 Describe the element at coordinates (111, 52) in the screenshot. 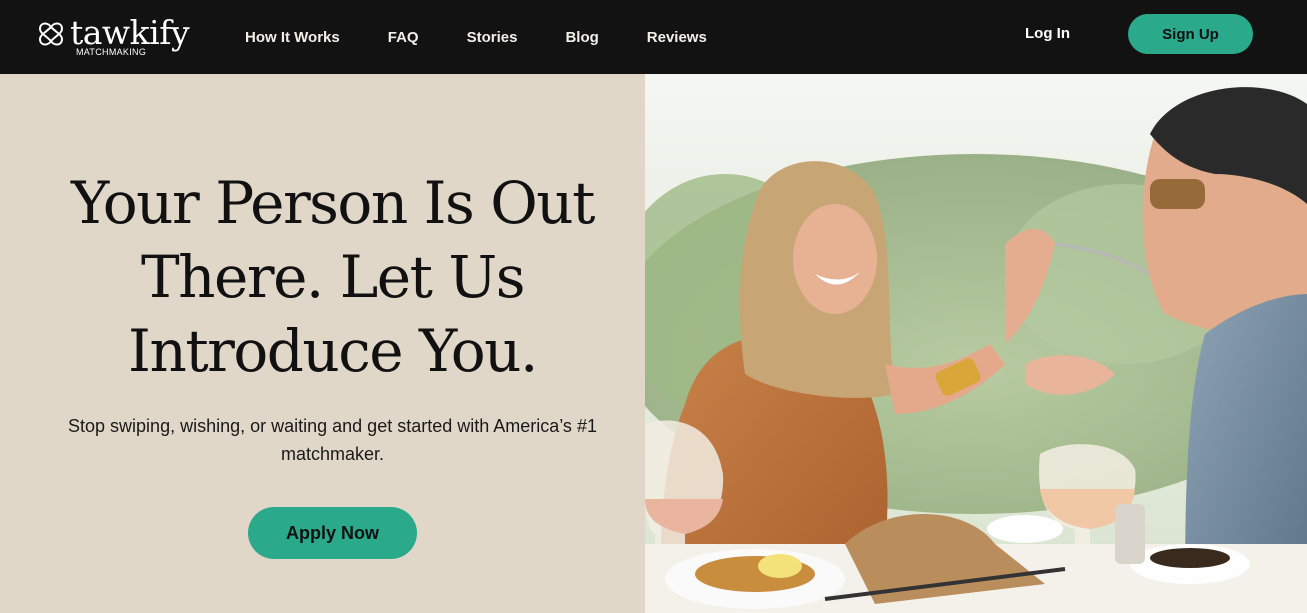

I see `brand-tagline: MATCHMAKING` at that location.